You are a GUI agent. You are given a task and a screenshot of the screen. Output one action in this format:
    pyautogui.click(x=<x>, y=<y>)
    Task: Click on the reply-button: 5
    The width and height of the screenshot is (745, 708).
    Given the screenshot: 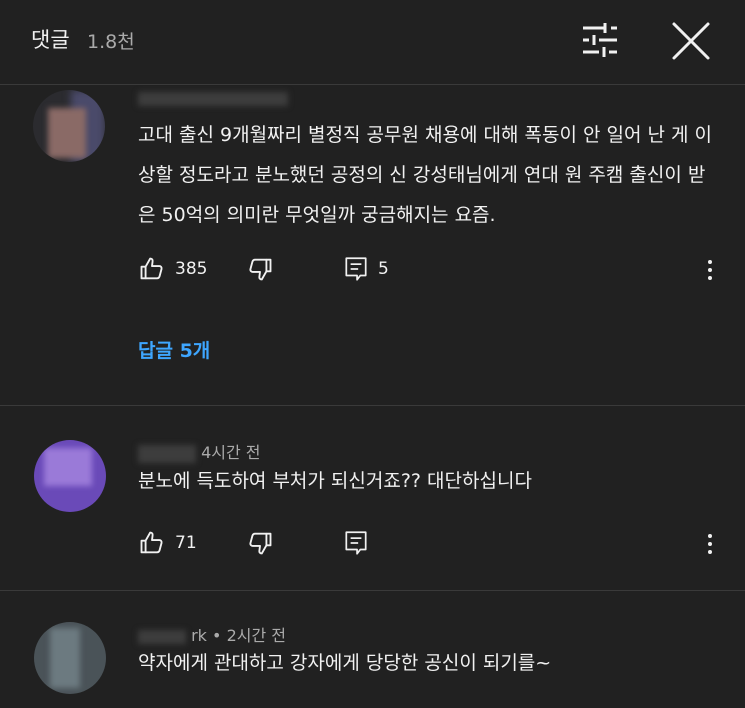 What is the action you would take?
    pyautogui.click(x=366, y=269)
    